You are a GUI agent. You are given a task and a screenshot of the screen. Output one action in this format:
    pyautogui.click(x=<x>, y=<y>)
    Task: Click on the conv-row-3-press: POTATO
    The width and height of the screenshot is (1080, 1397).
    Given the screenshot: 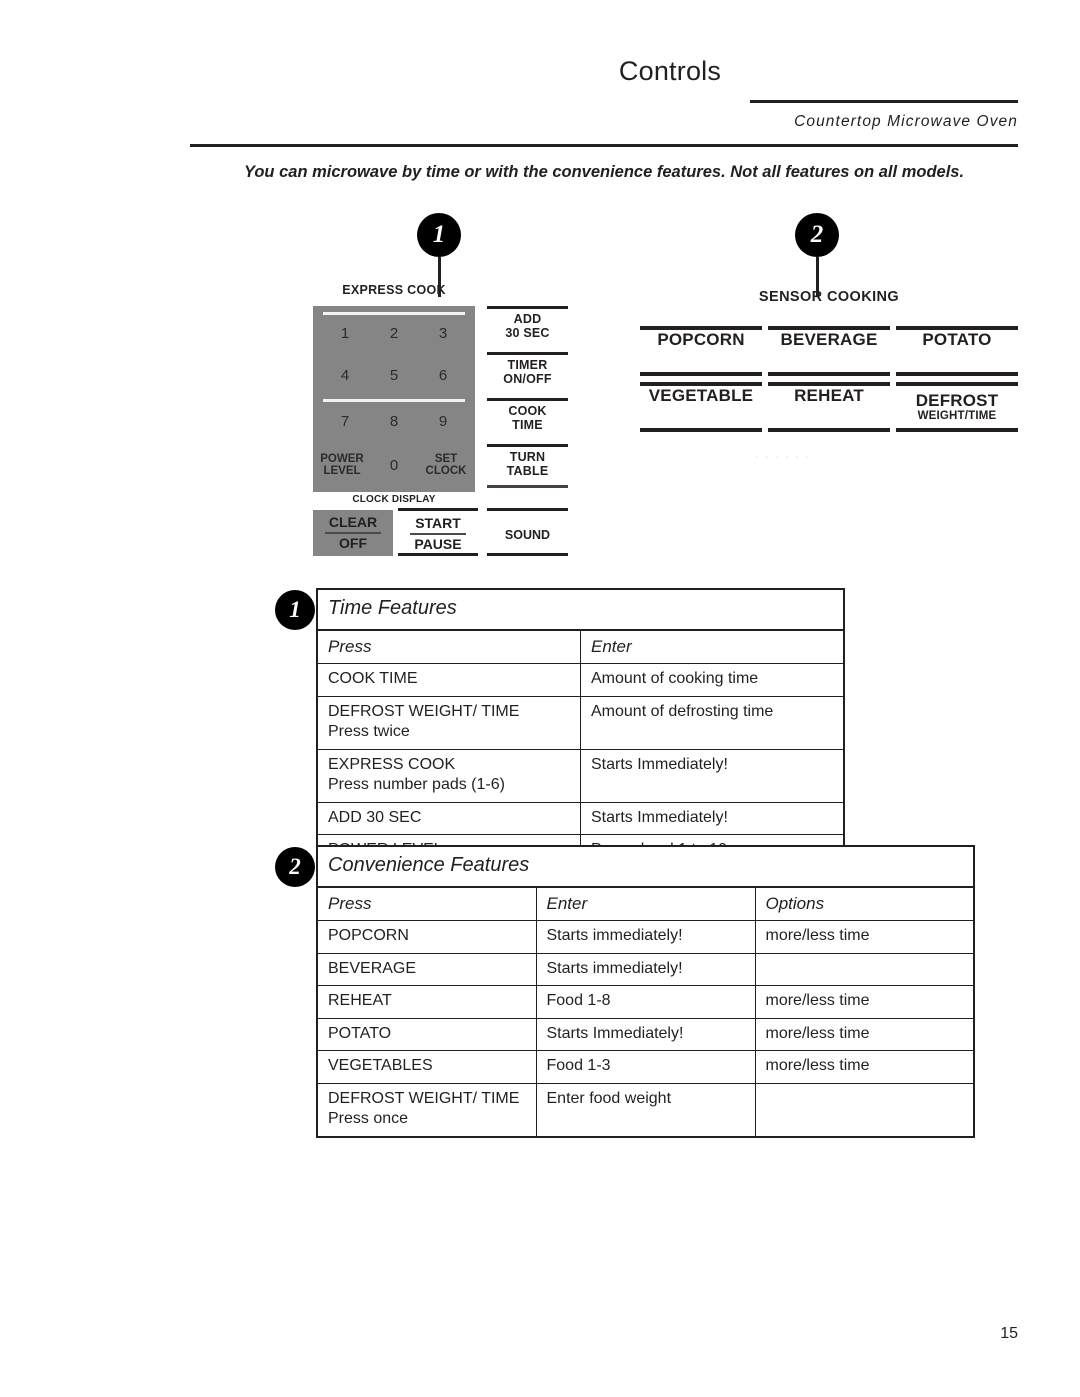 What is the action you would take?
    pyautogui.click(x=426, y=1034)
    